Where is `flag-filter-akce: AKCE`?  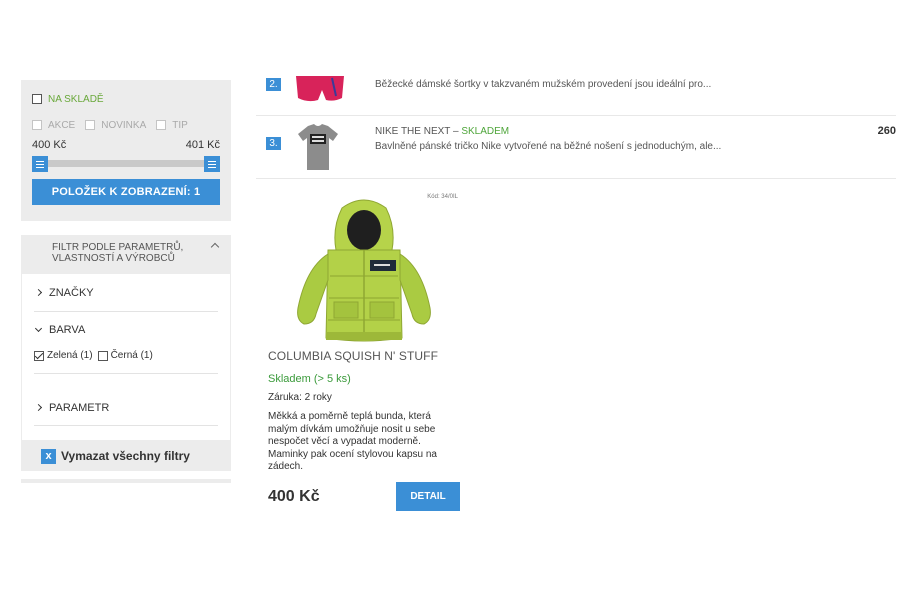 flag-filter-akce: AKCE is located at coordinates (53, 125).